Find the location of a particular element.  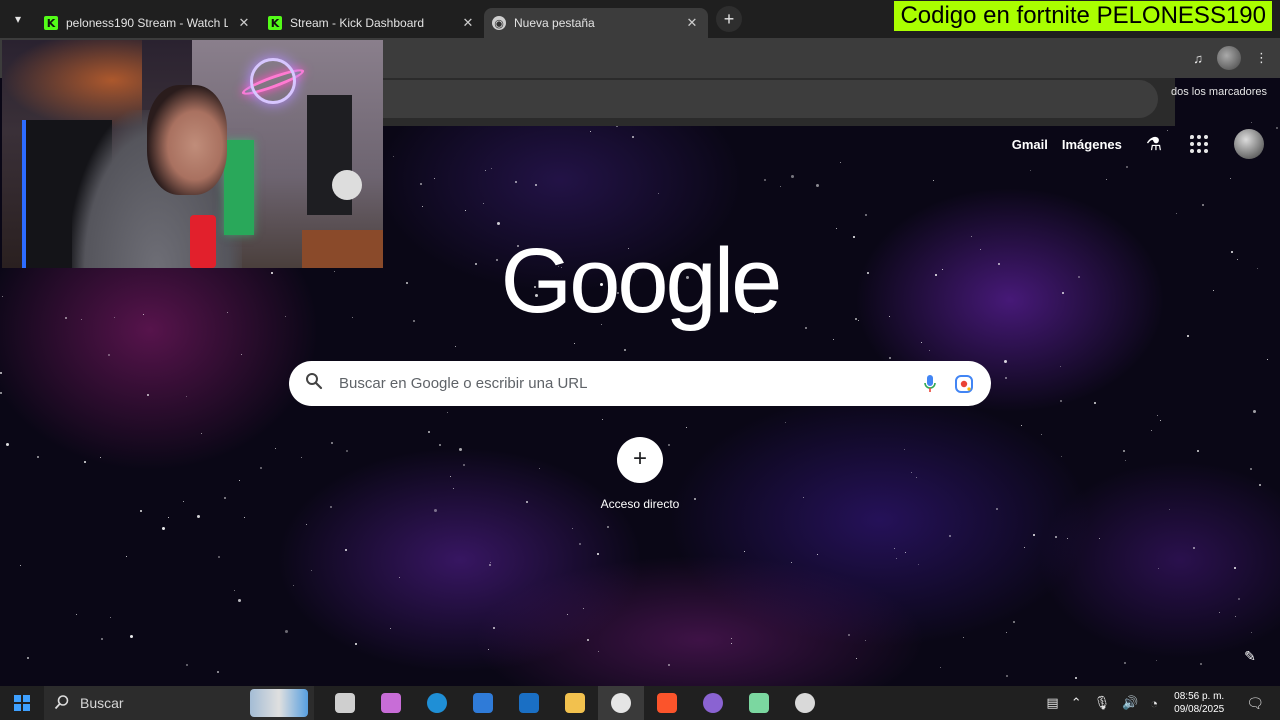

tab-peloness190-stream: K peloness190 Stream - Watch Li ✕ is located at coordinates (148, 23).